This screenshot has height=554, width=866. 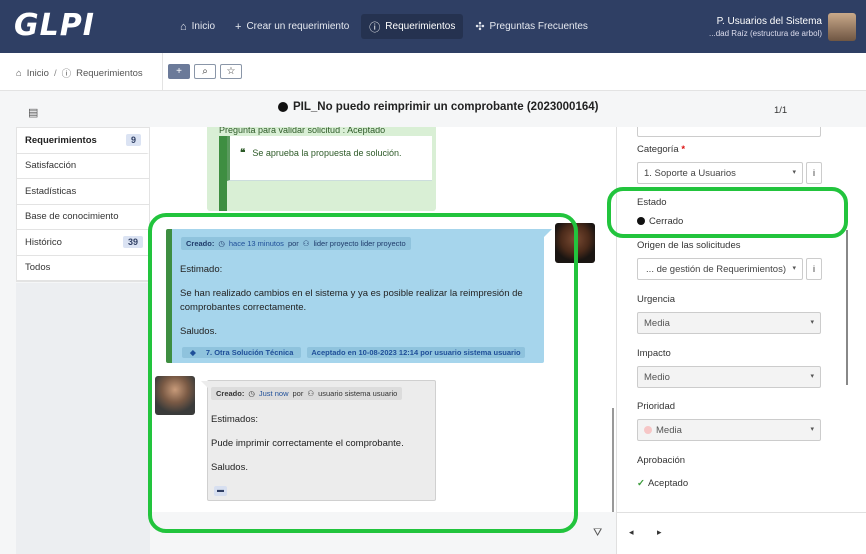 What do you see at coordinates (298, 26) in the screenshot?
I see `nav-label: Crear un requerimiento` at bounding box center [298, 26].